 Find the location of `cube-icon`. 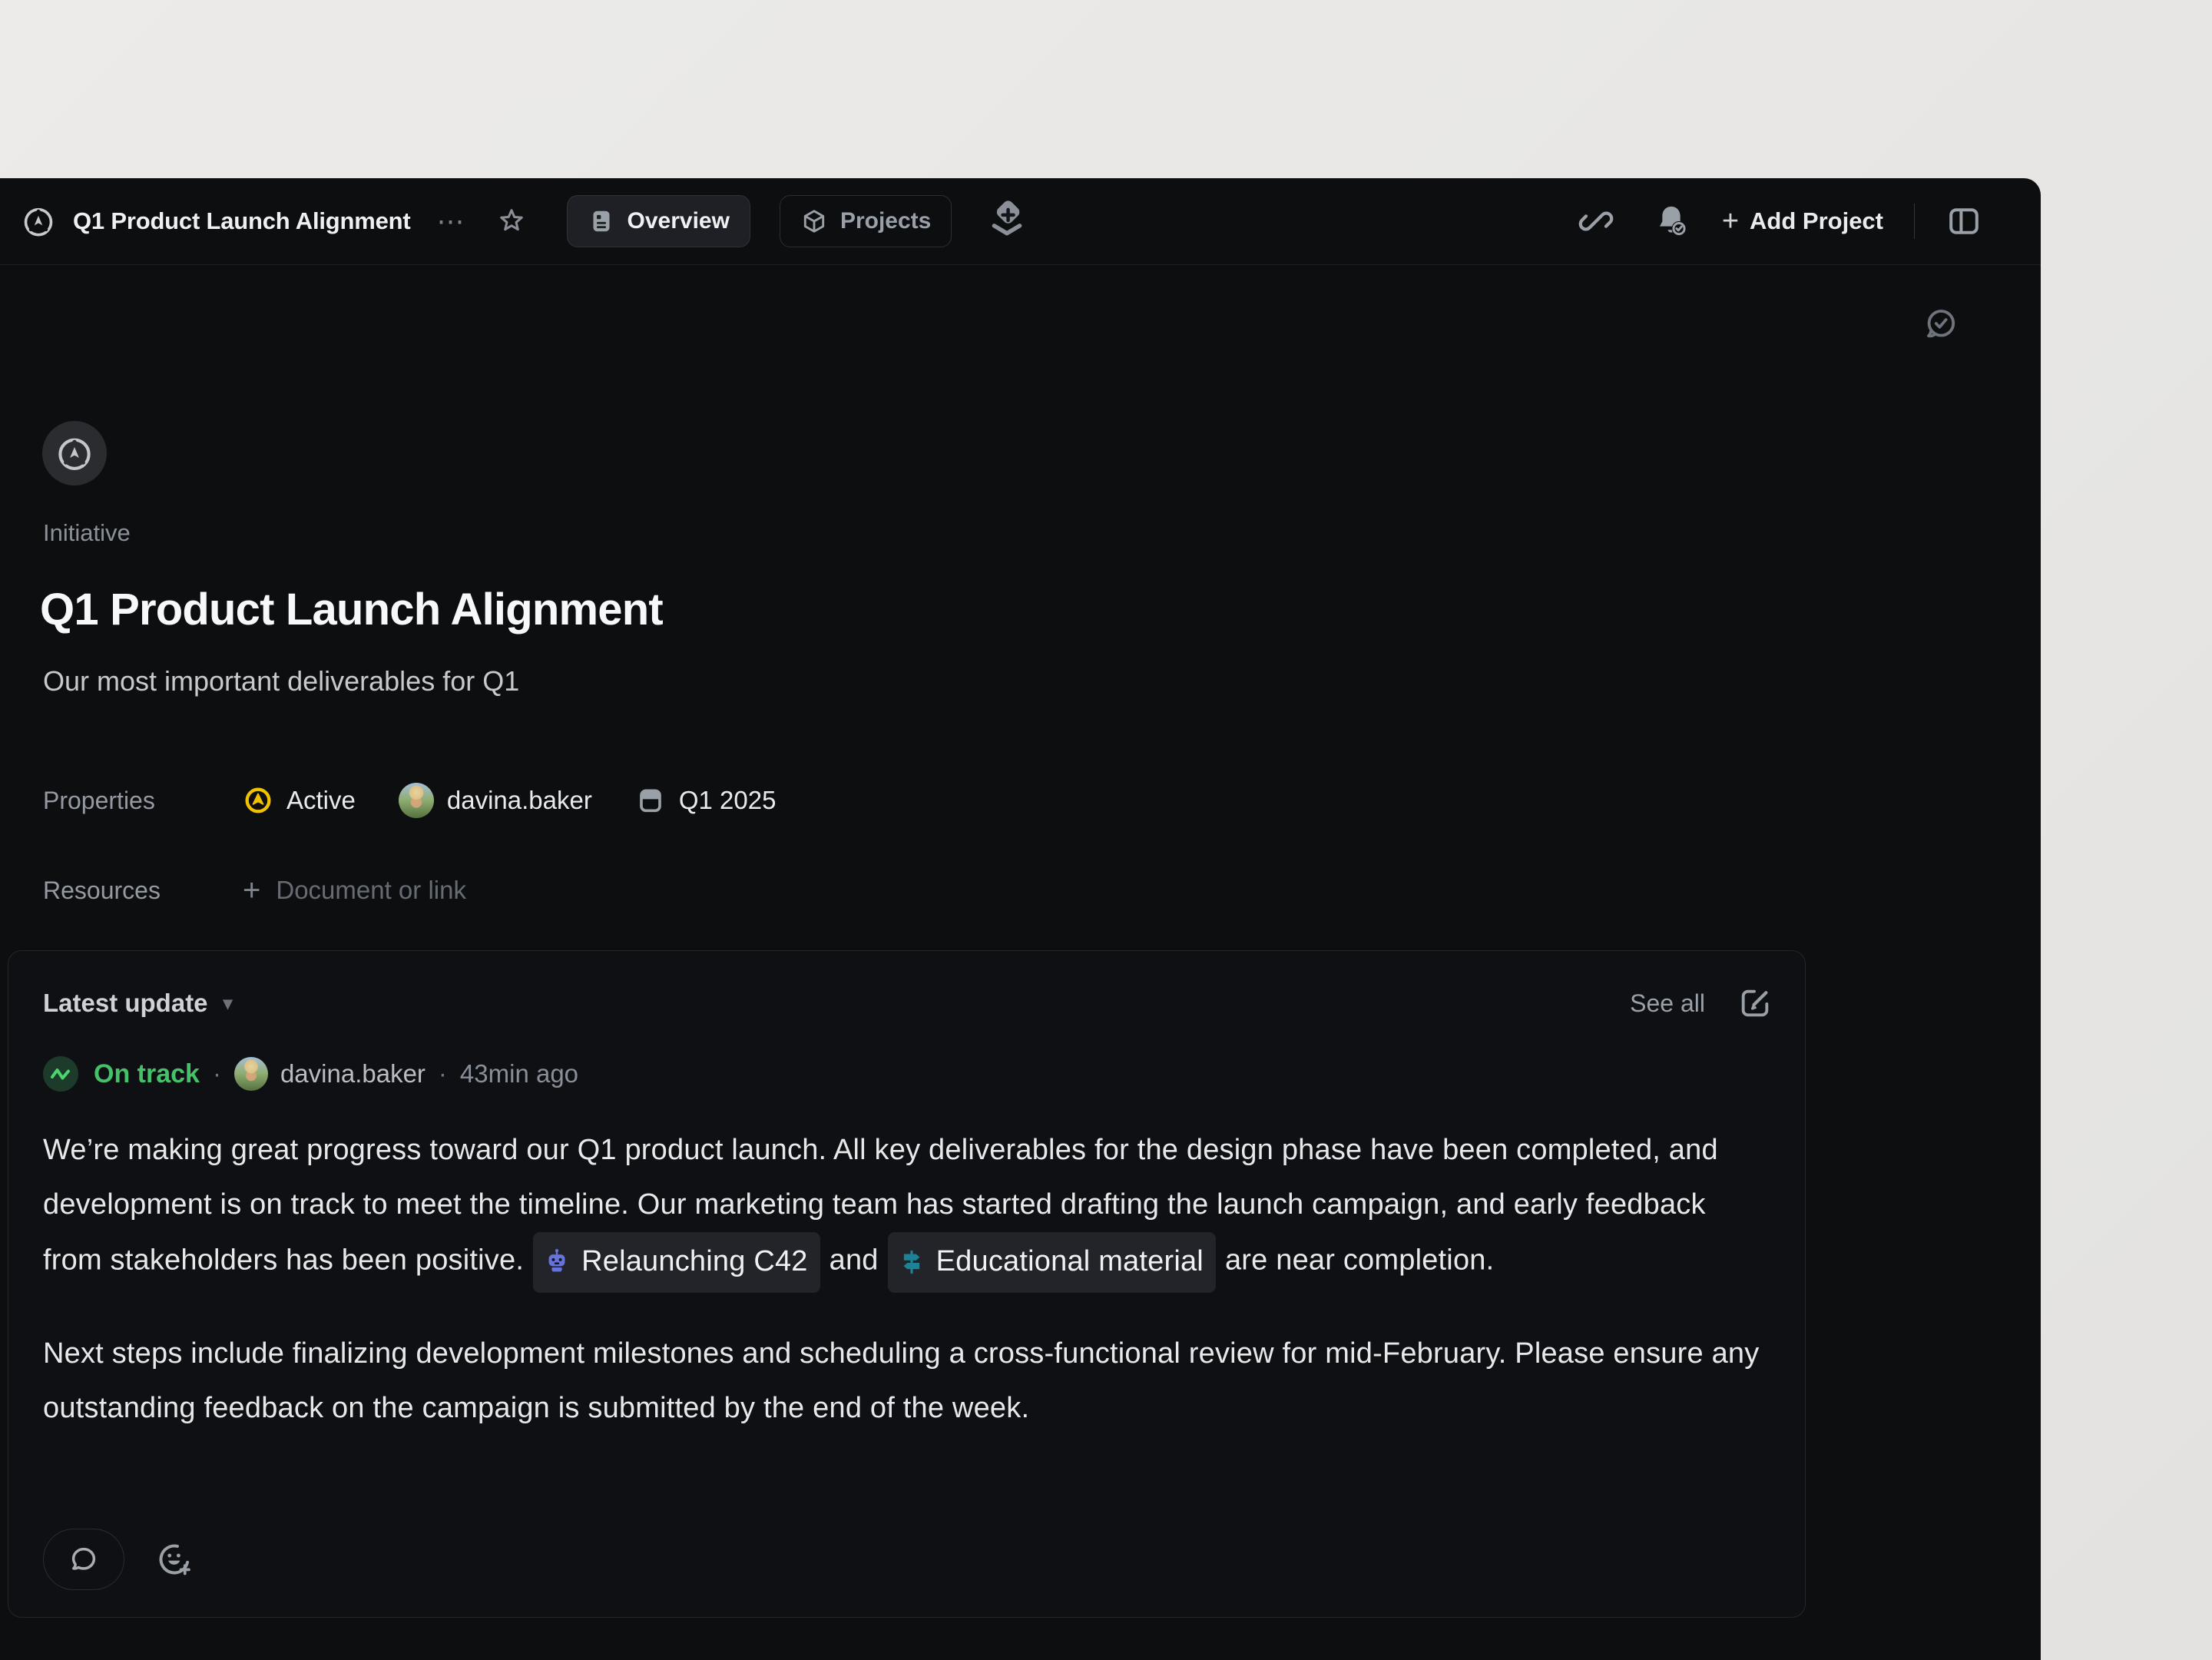

cube-icon is located at coordinates (814, 221).